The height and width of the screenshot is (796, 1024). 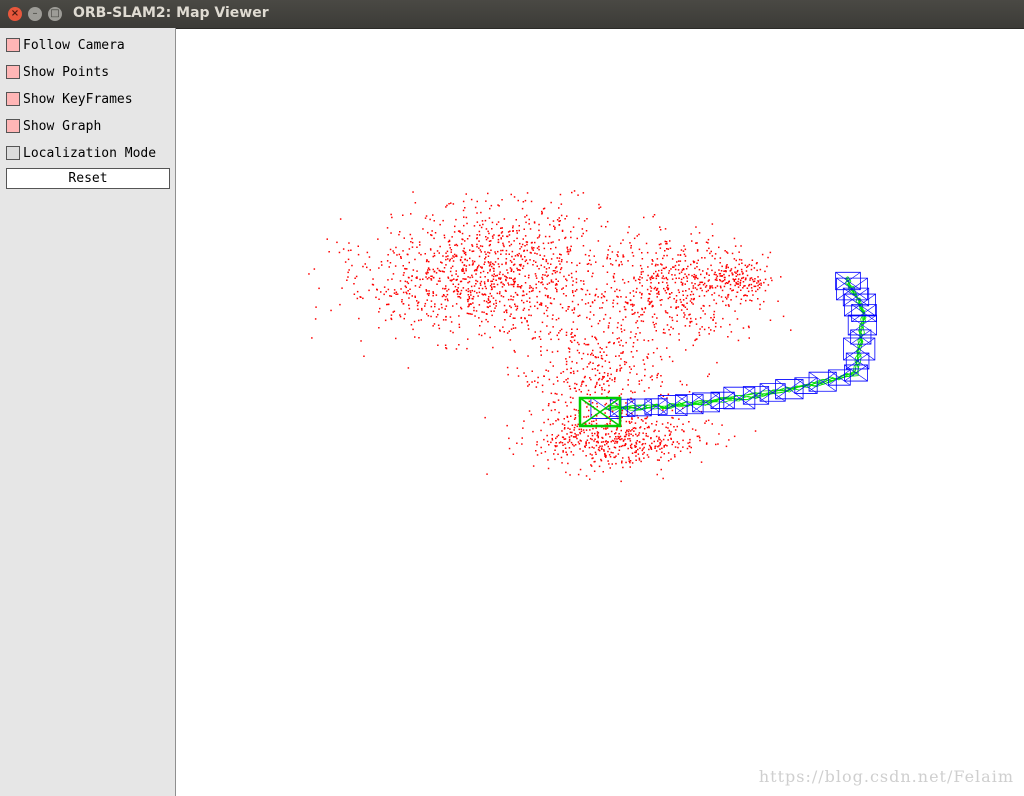 I want to click on show-keyframes-option: Show KeyFrames, so click(x=69, y=99).